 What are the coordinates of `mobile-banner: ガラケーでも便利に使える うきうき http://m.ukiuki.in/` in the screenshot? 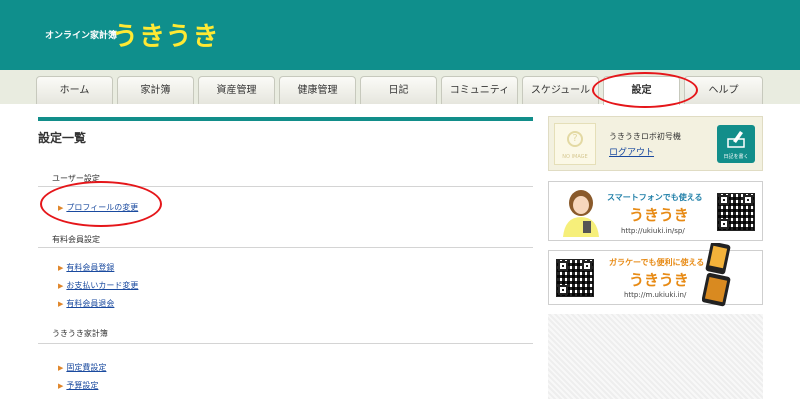 It's located at (655, 275).